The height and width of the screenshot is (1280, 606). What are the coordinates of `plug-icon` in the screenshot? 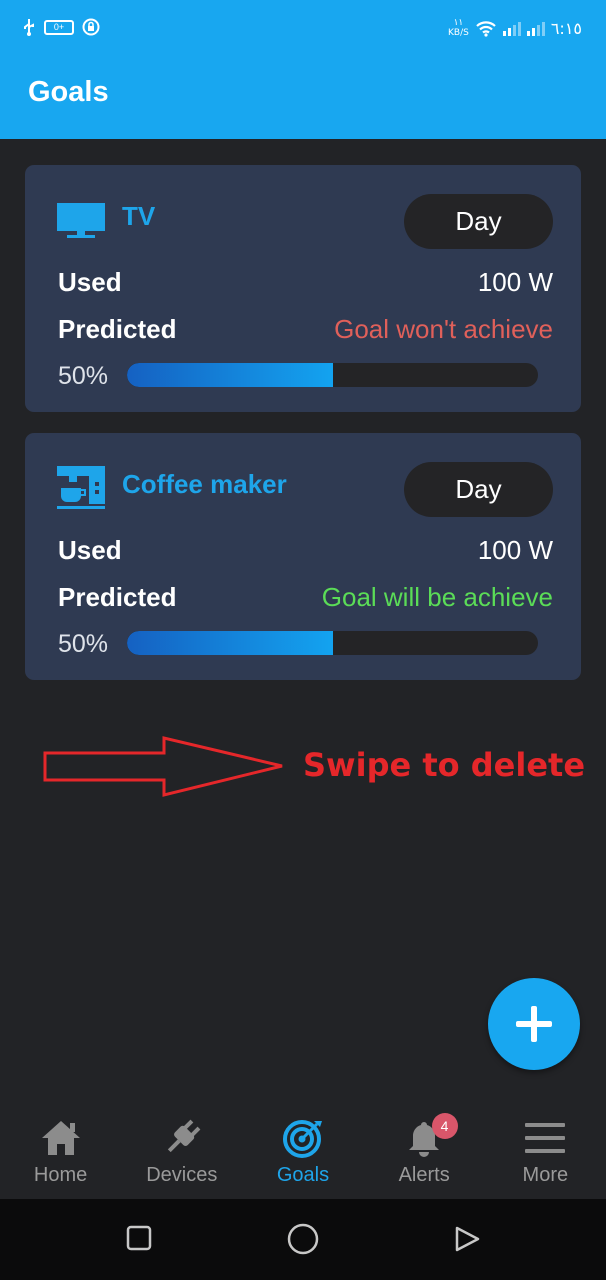 It's located at (184, 1136).